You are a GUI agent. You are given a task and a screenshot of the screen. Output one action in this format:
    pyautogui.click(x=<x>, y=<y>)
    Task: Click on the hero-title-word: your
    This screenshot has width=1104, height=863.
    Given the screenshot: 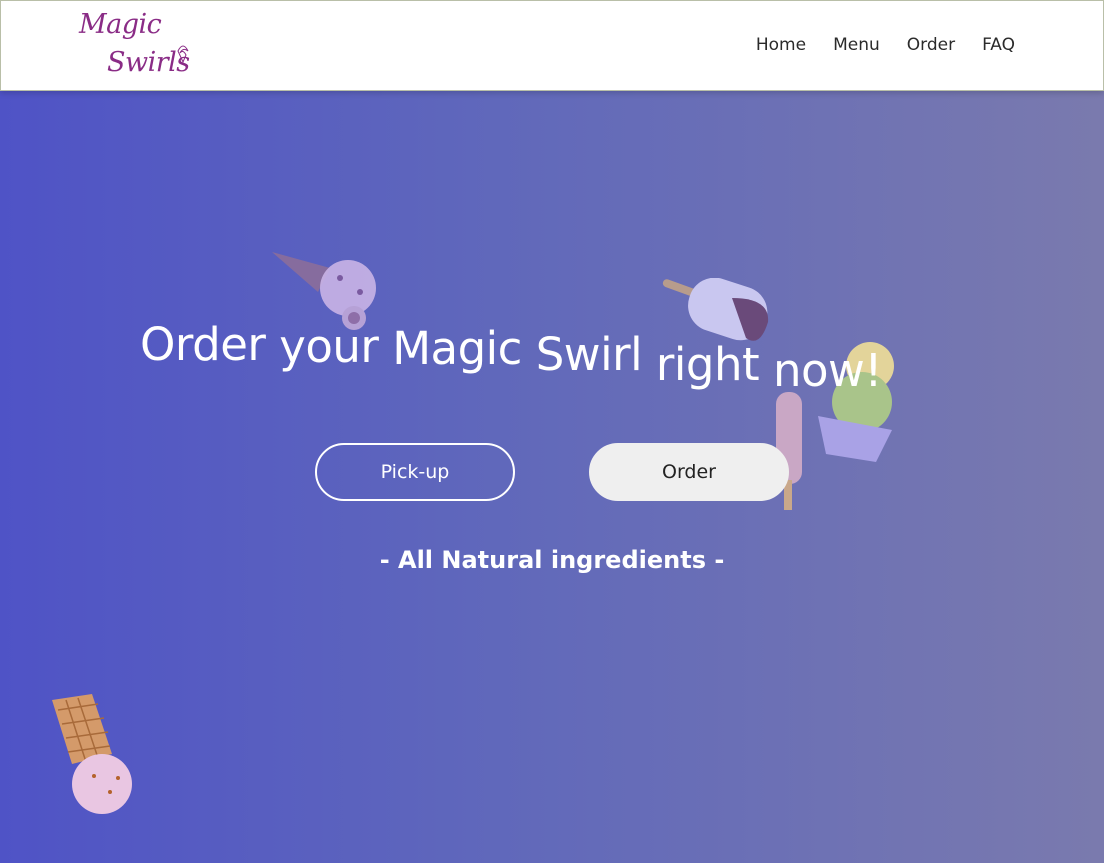 What is the action you would take?
    pyautogui.click(x=329, y=346)
    